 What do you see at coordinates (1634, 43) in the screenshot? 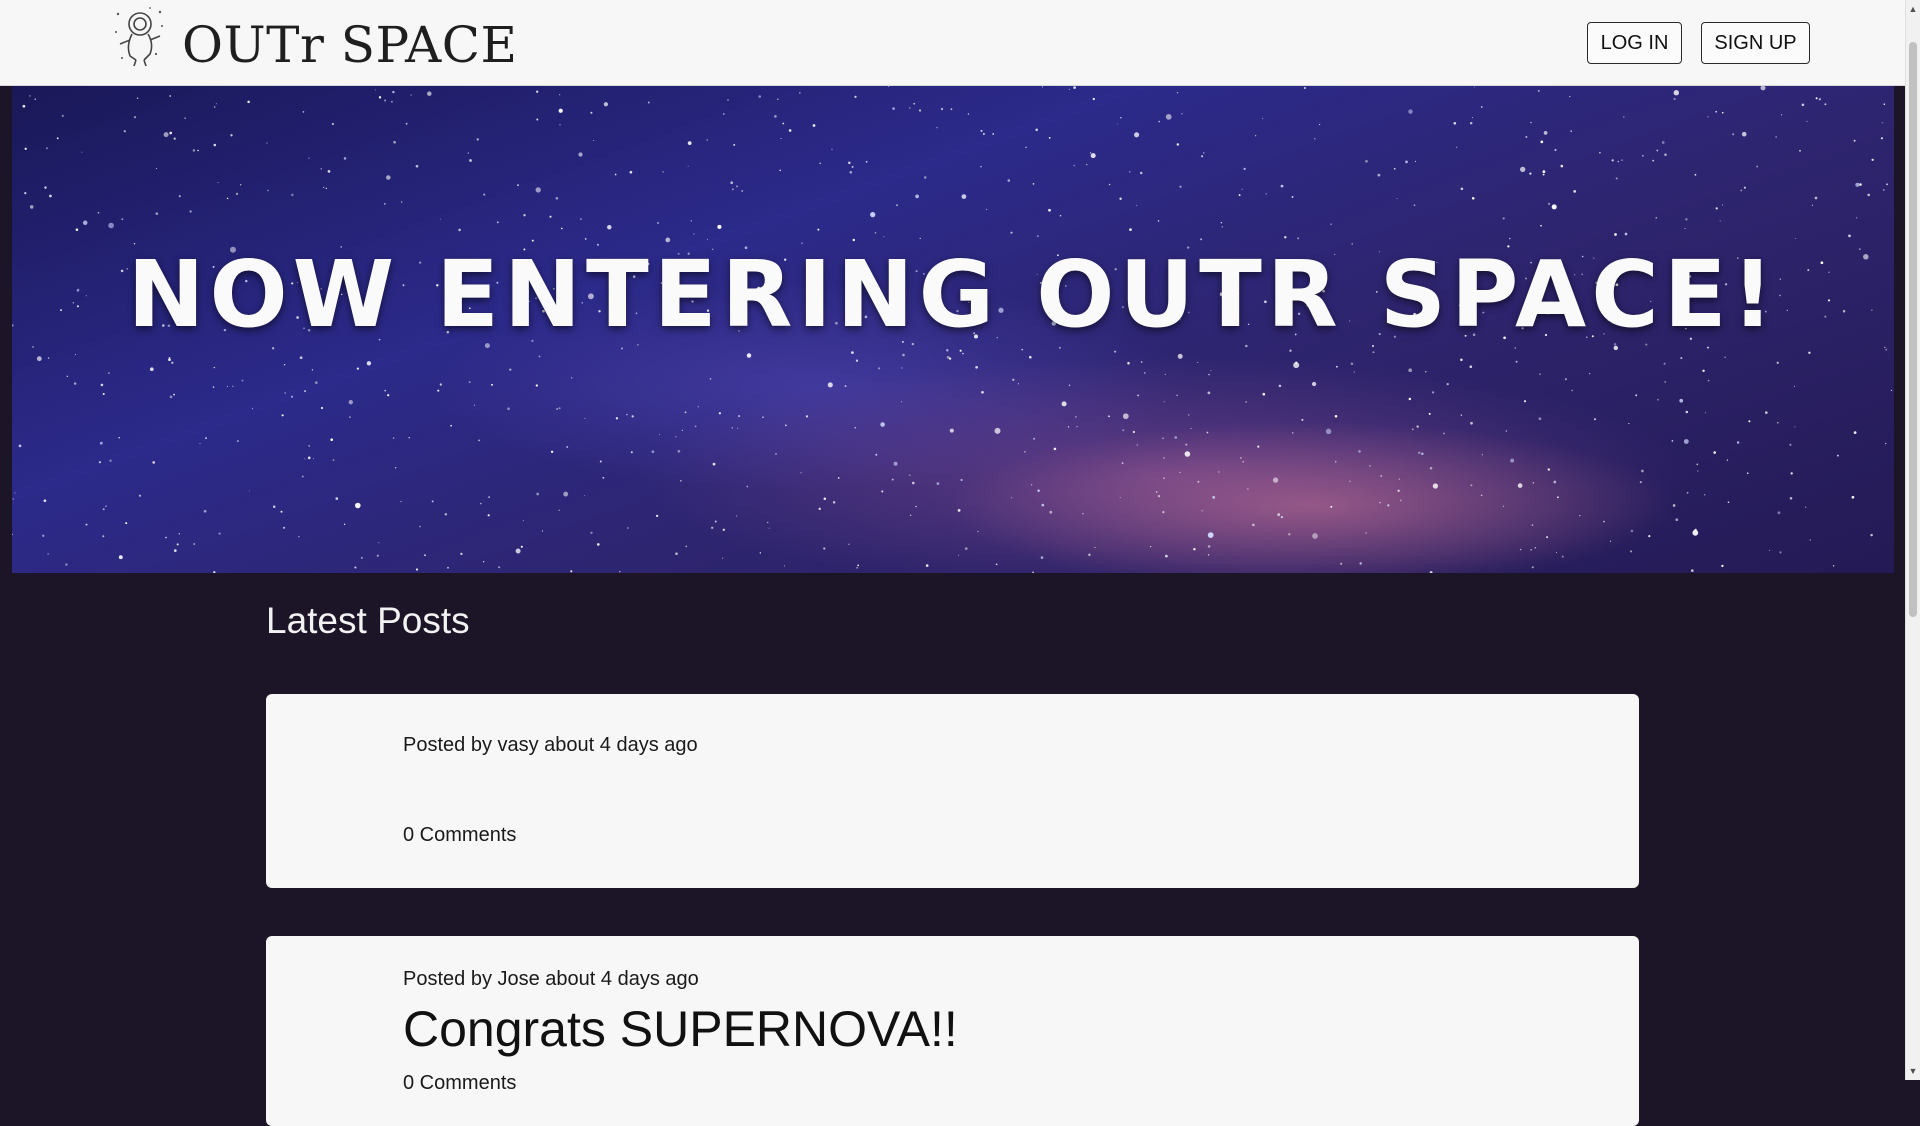
I see `login-button: LOG IN` at bounding box center [1634, 43].